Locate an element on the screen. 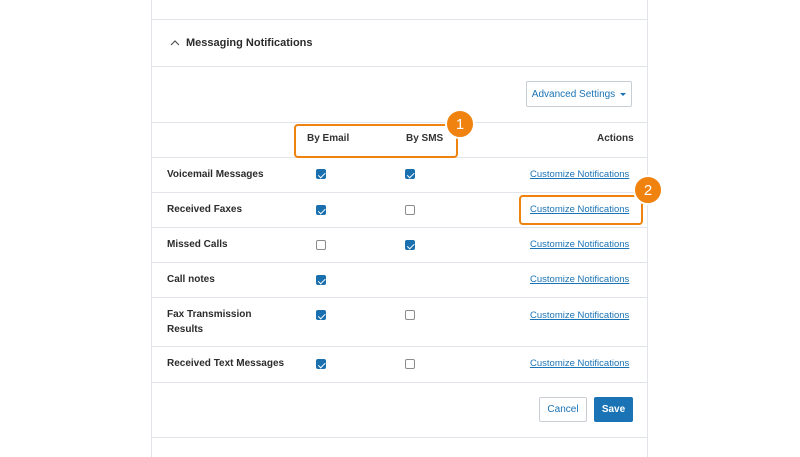 Image resolution: width=800 pixels, height=457 pixels. column-header-actions: Actions is located at coordinates (615, 138).